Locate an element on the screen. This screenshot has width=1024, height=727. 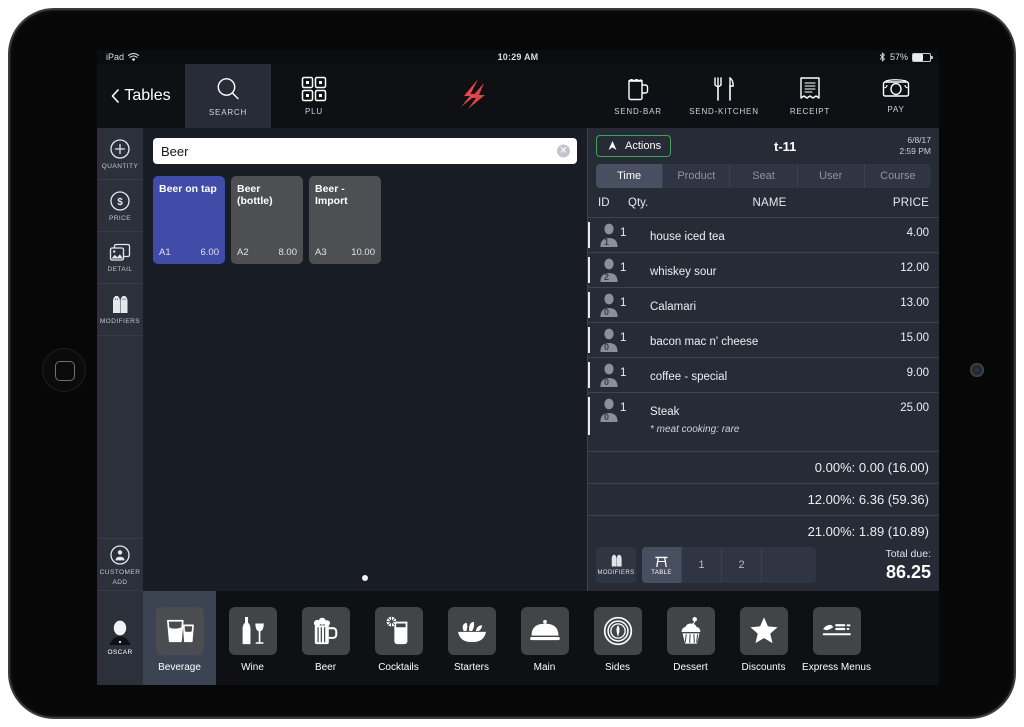
status-clock: 10:29 AM is located at coordinates (518, 57).